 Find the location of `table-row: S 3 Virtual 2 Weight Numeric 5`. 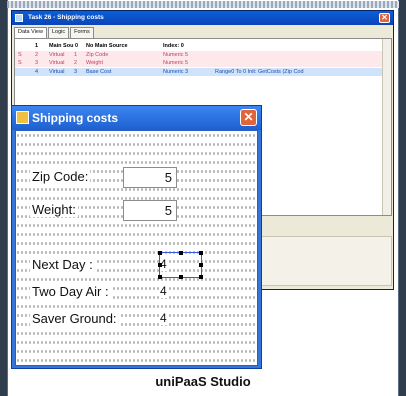

table-row: S 3 Virtual 2 Weight Numeric 5 is located at coordinates (199, 63).